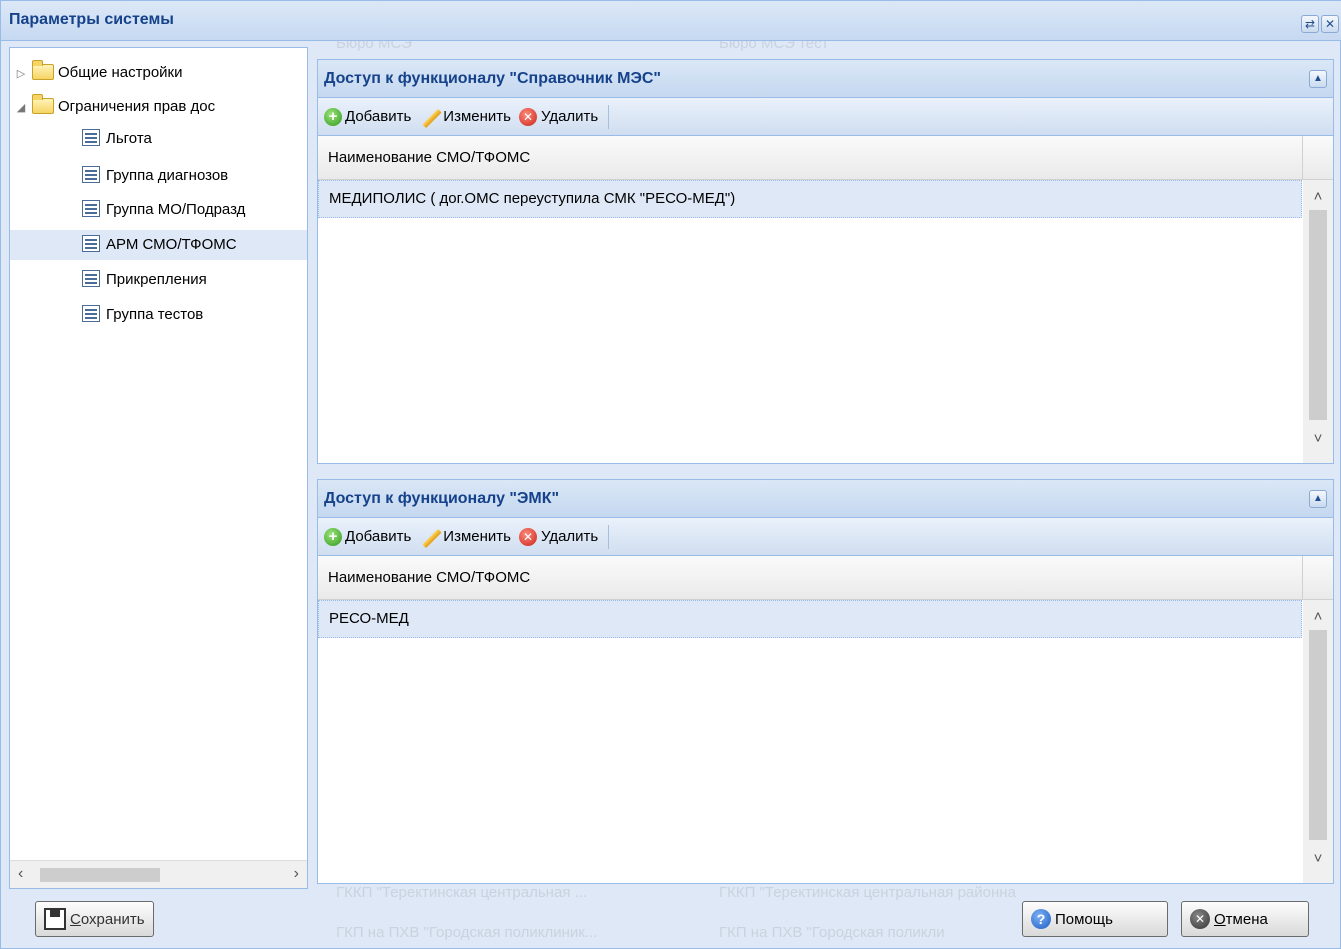  I want to click on tree-item-label: Льгота, so click(129, 138).